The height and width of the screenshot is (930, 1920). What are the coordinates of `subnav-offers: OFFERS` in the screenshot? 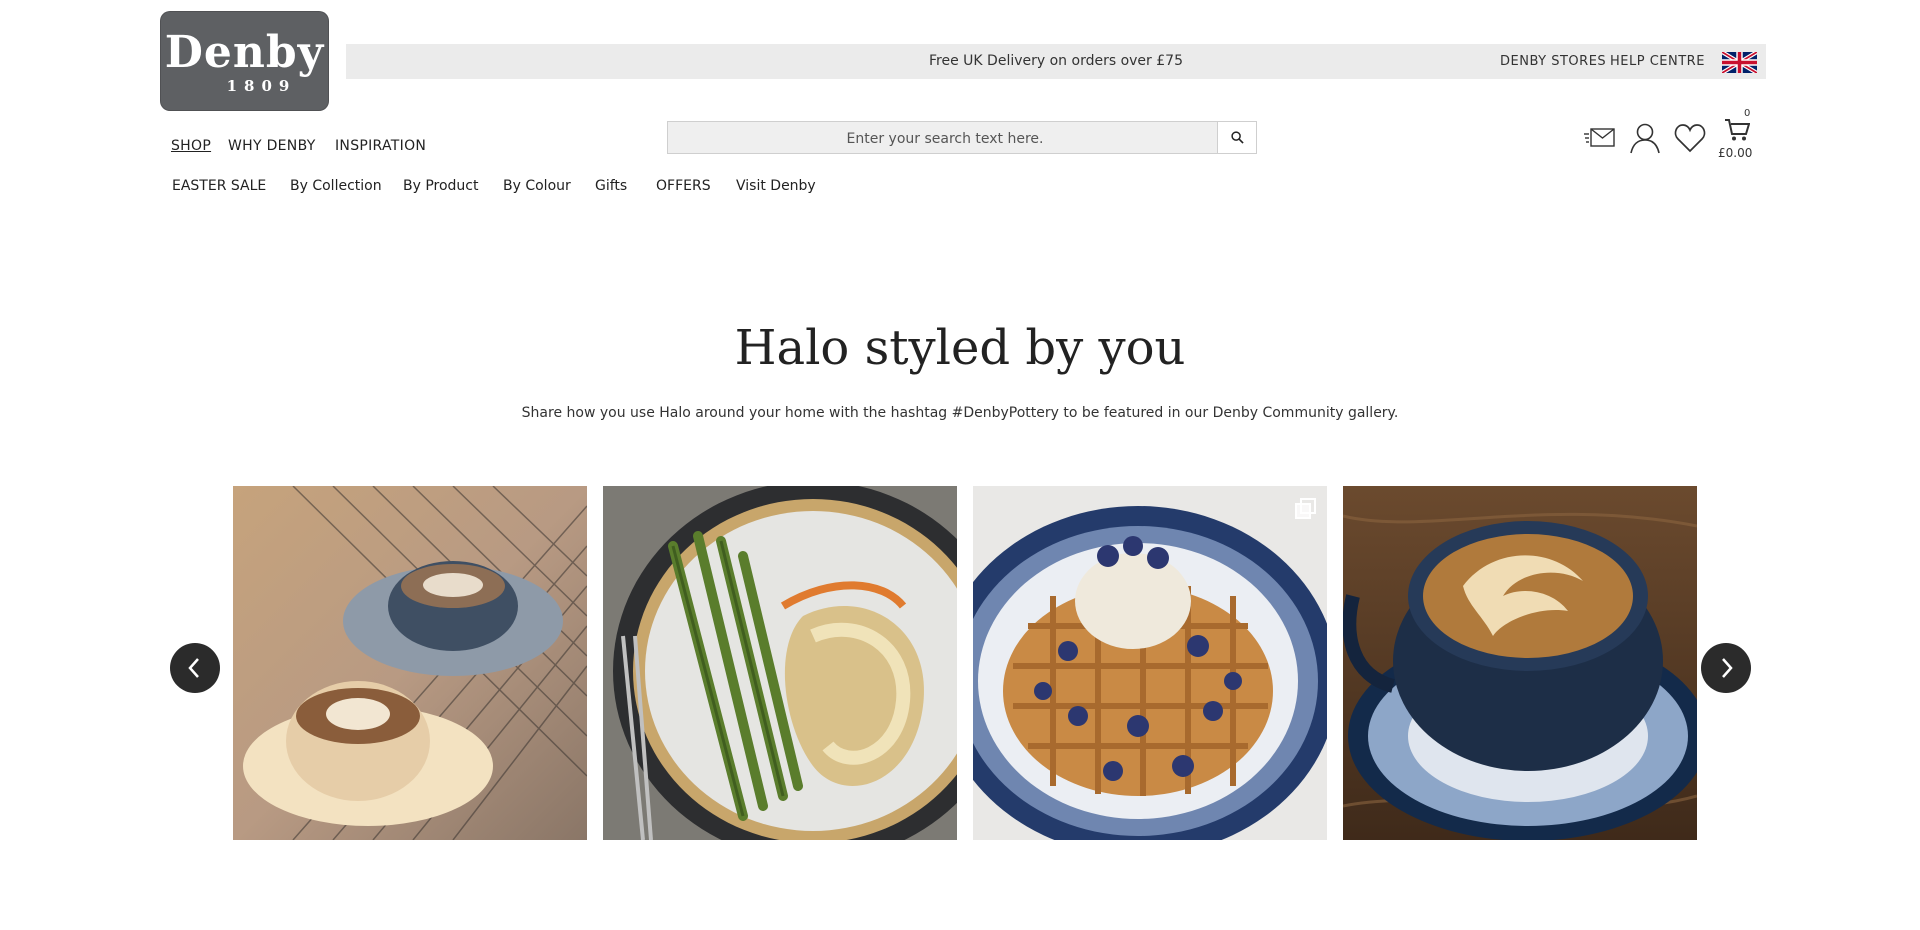 It's located at (683, 186).